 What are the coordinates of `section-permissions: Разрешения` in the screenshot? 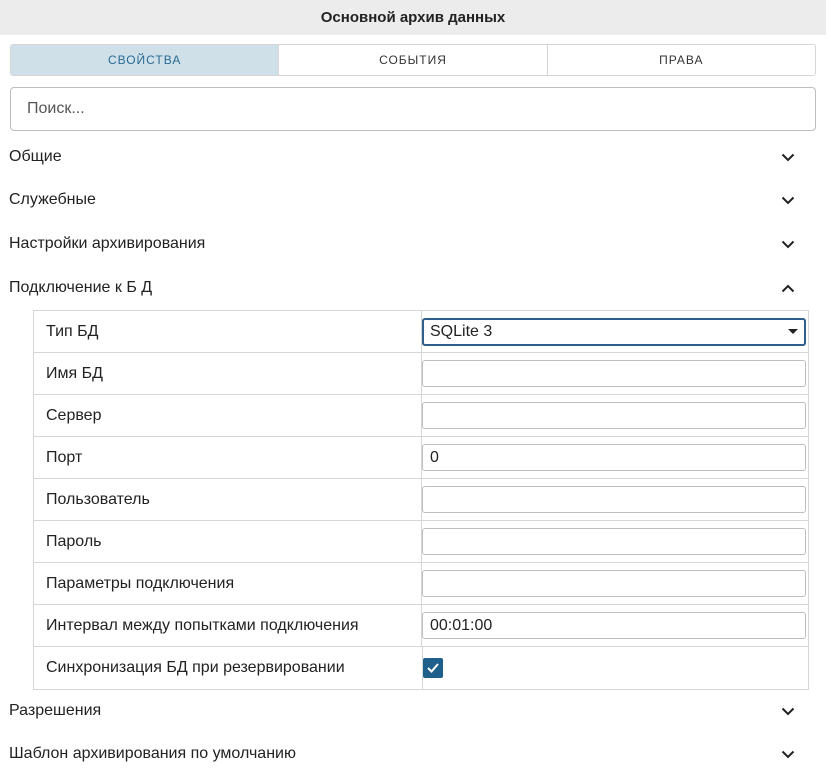 It's located at (413, 711).